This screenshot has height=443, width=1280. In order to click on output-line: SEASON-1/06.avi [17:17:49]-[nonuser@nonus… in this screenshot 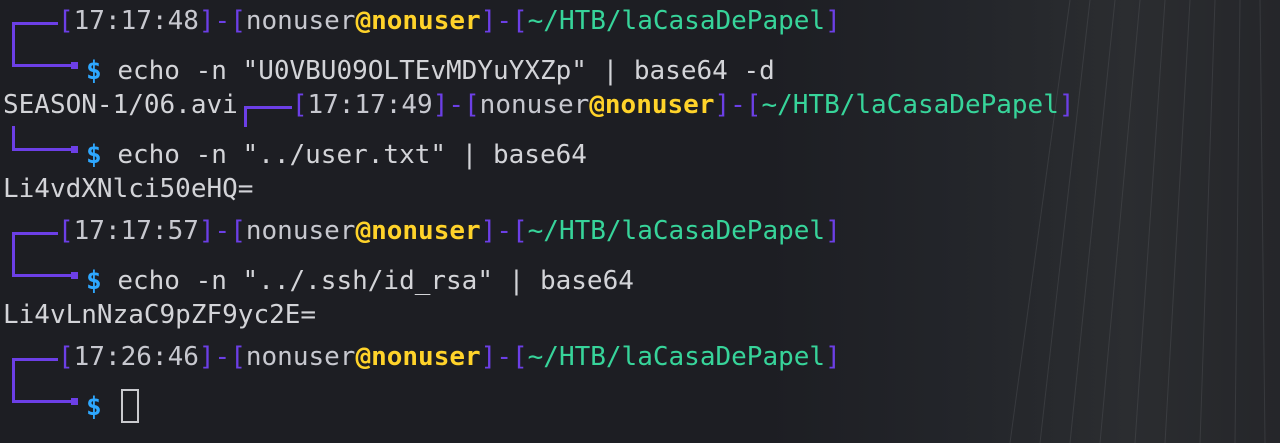, I will do `click(641, 105)`.